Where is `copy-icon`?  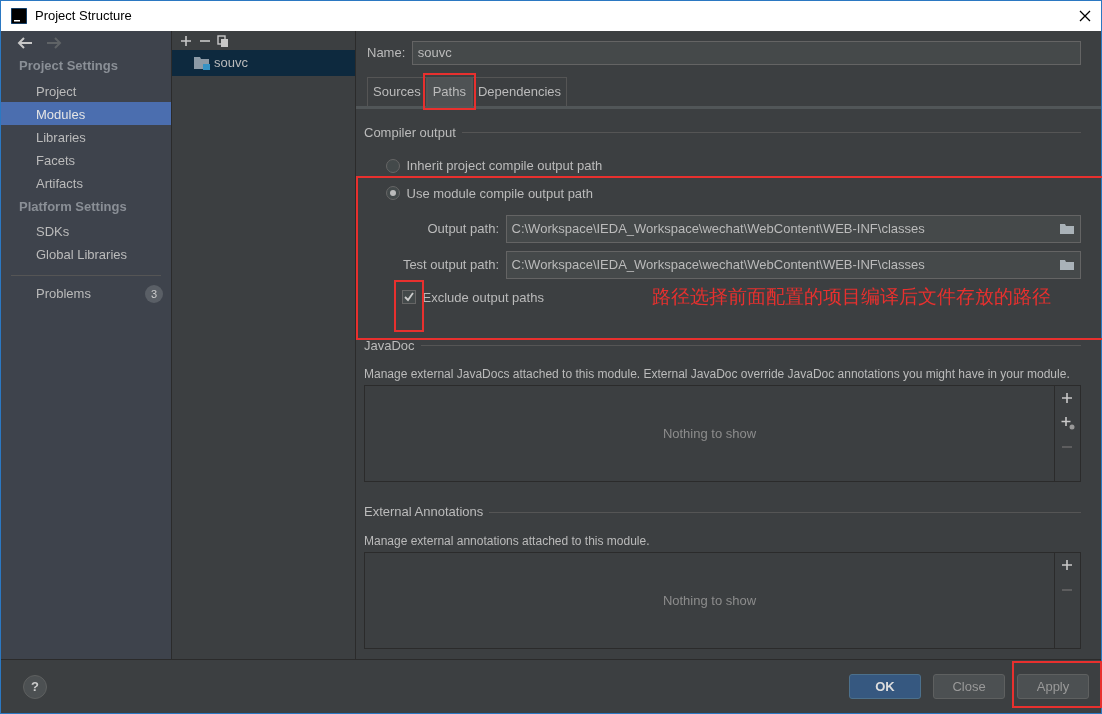
copy-icon is located at coordinates (223, 41).